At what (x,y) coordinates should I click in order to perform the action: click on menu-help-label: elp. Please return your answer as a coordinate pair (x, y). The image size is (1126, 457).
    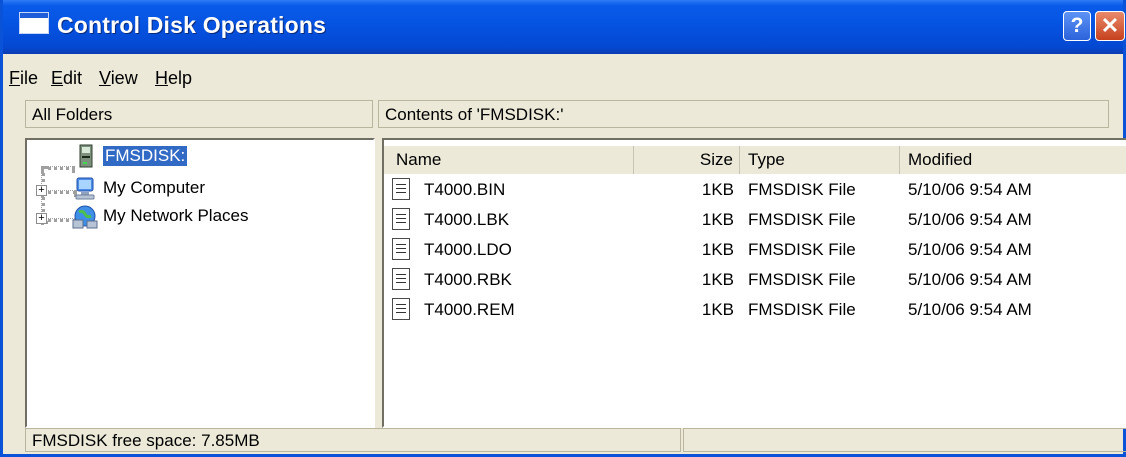
    Looking at the image, I should click on (180, 78).